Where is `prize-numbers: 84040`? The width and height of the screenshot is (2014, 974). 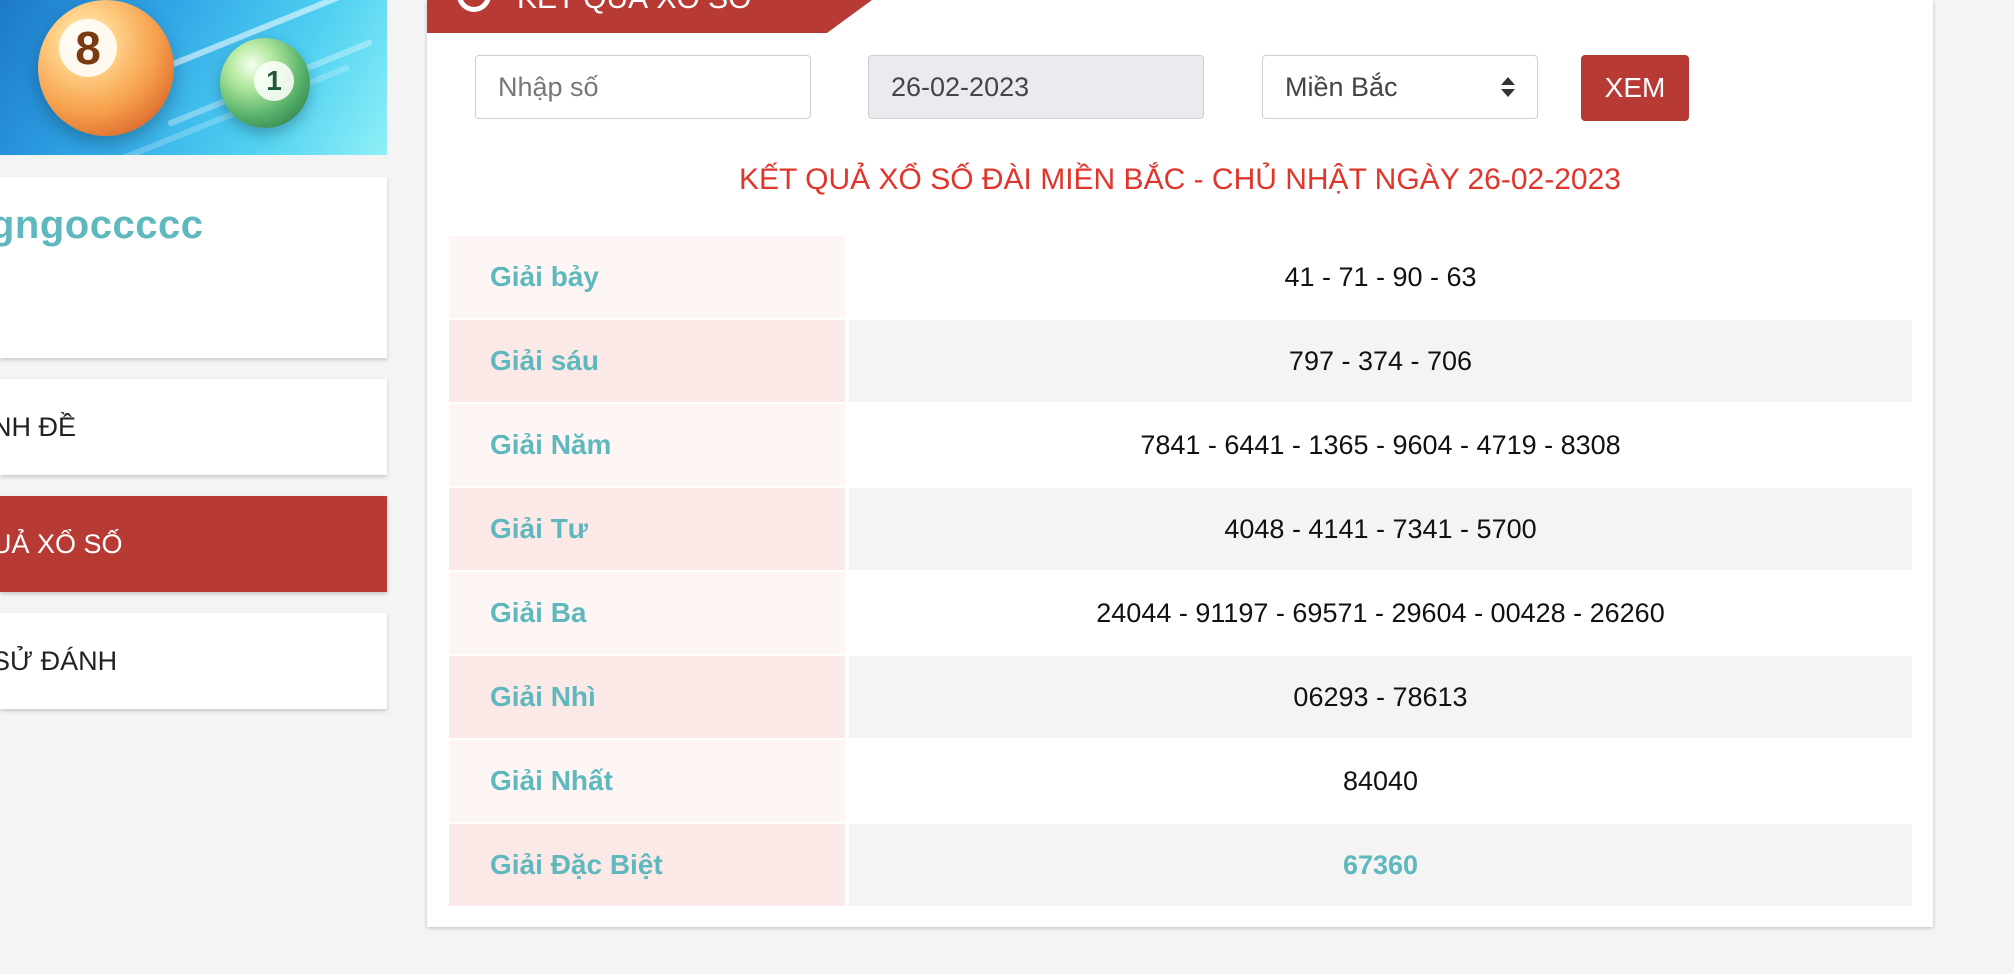
prize-numbers: 84040 is located at coordinates (1380, 782).